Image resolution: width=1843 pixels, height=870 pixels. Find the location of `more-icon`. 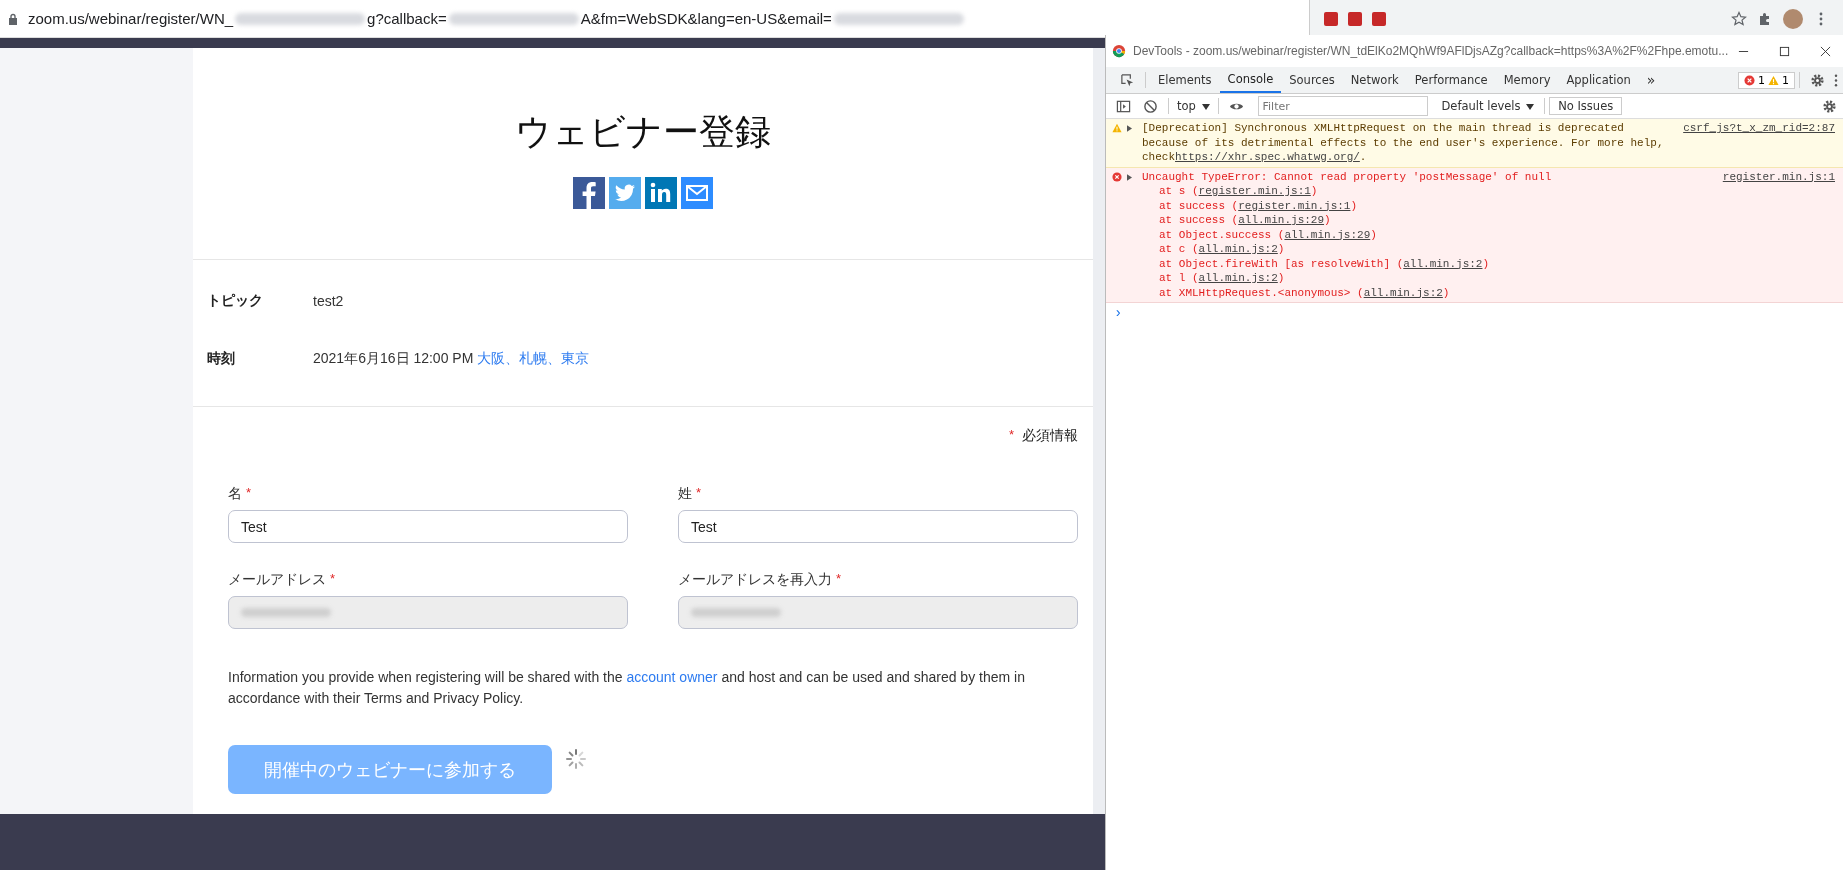

more-icon is located at coordinates (1836, 80).